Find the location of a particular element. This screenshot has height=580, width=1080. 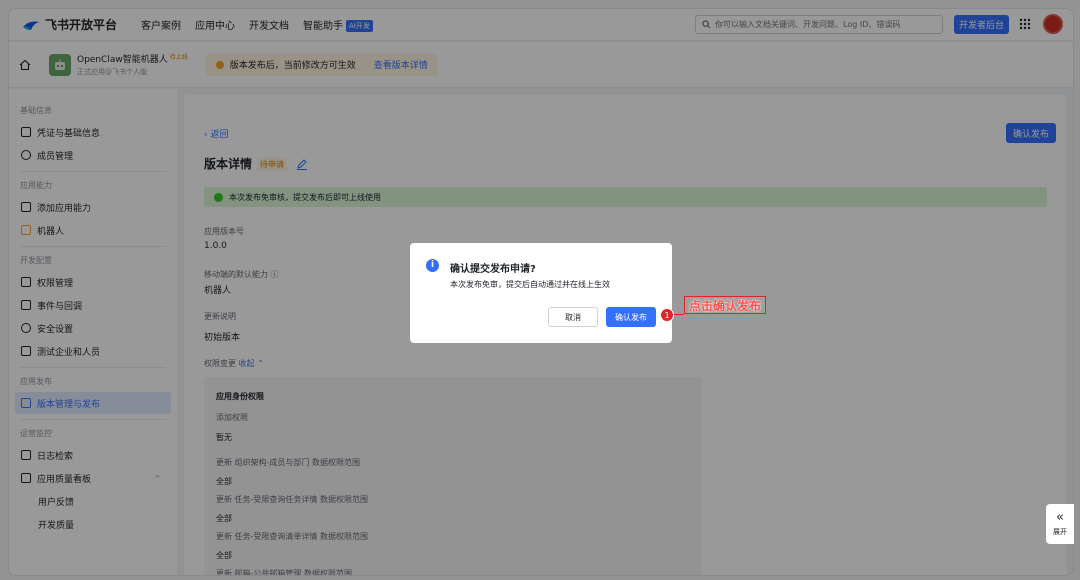

dialog-title: 确认提交发布申请? is located at coordinates (493, 269).